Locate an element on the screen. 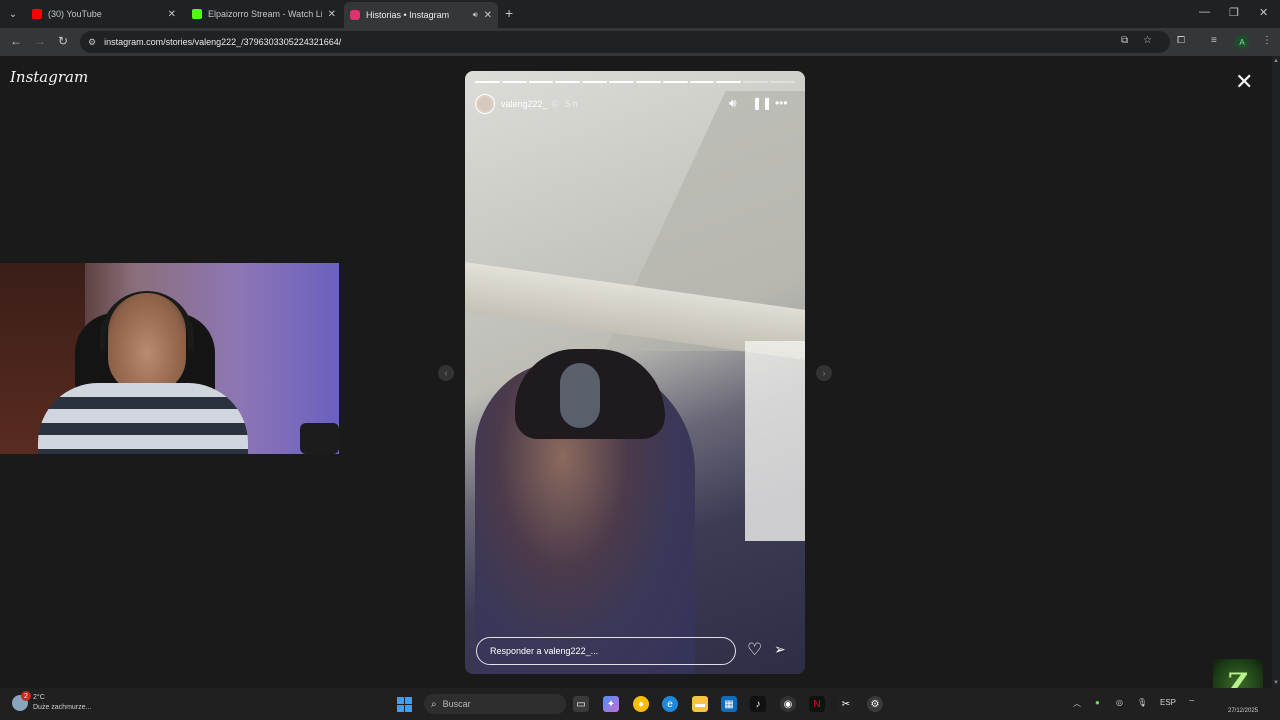  cloud-icon: 2 is located at coordinates (21, 701).